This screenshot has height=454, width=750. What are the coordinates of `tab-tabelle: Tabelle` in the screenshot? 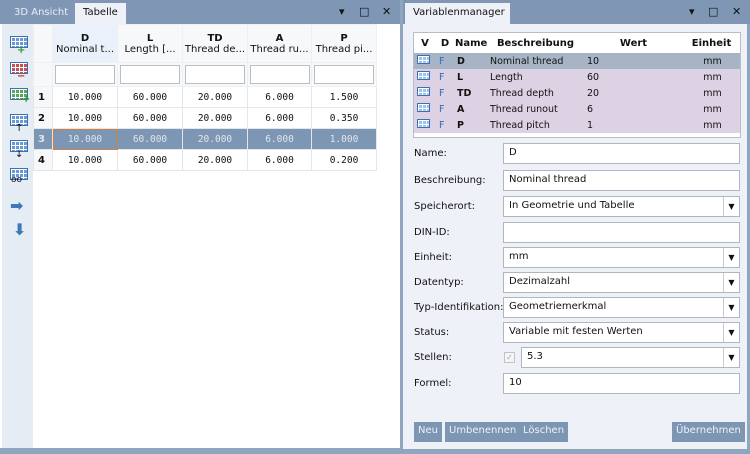 It's located at (100, 13).